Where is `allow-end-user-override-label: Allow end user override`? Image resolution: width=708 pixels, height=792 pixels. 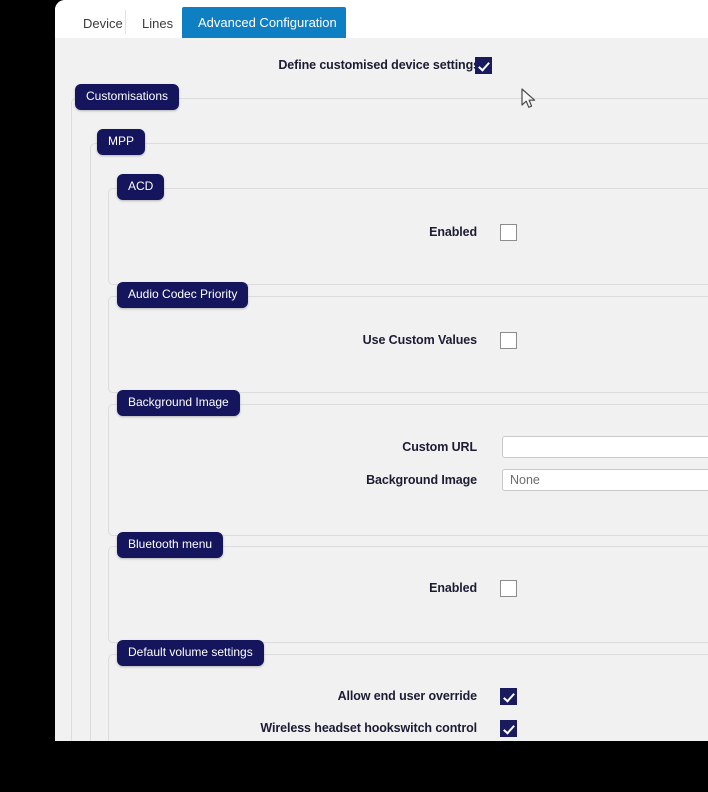
allow-end-user-override-label: Allow end user override is located at coordinates (407, 696).